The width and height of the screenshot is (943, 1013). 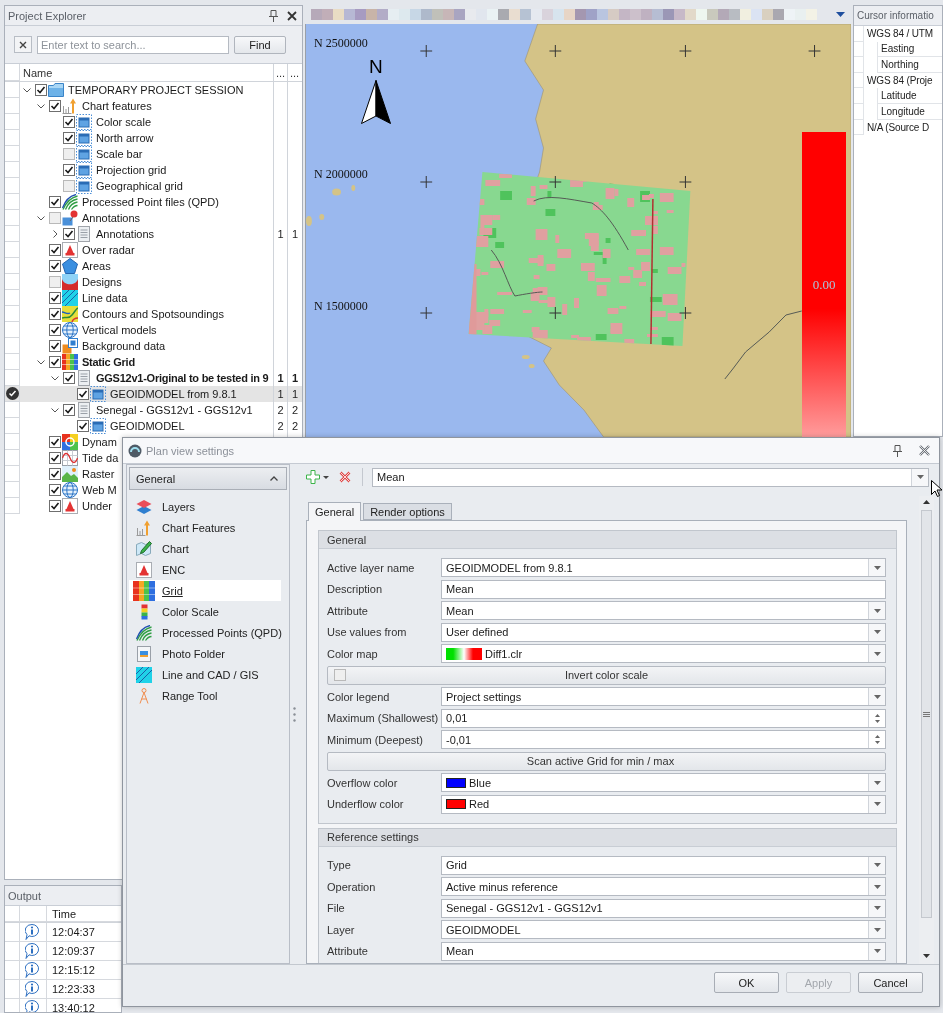 What do you see at coordinates (108, 250) in the screenshot?
I see `tree-item-label: Over radar` at bounding box center [108, 250].